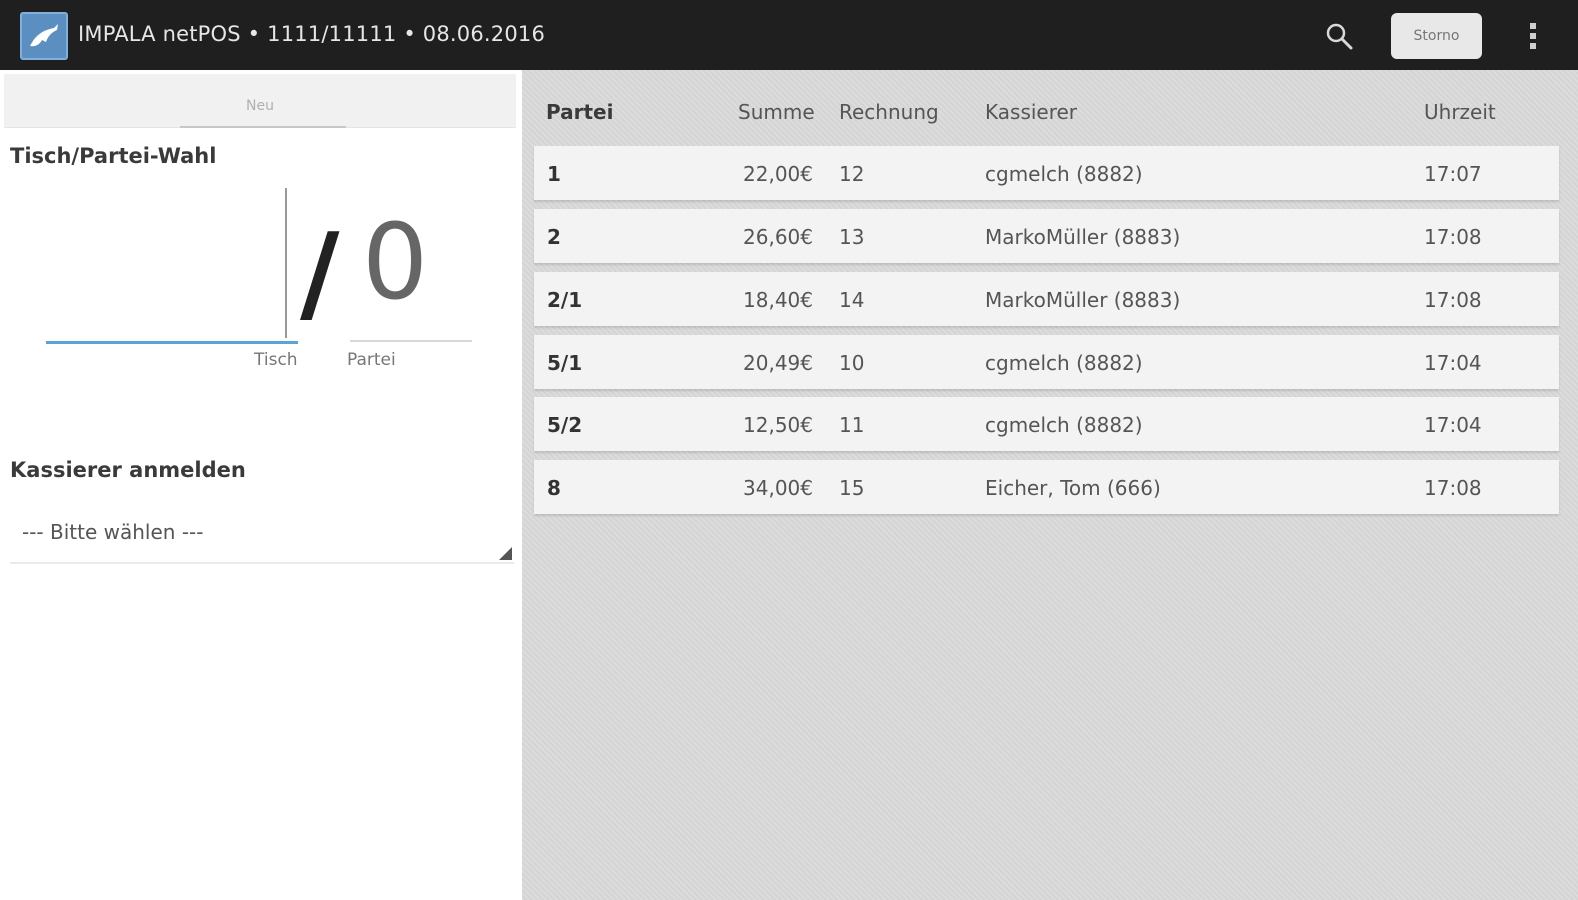 This screenshot has height=900, width=1578. I want to click on row-rechnung: 14, so click(852, 300).